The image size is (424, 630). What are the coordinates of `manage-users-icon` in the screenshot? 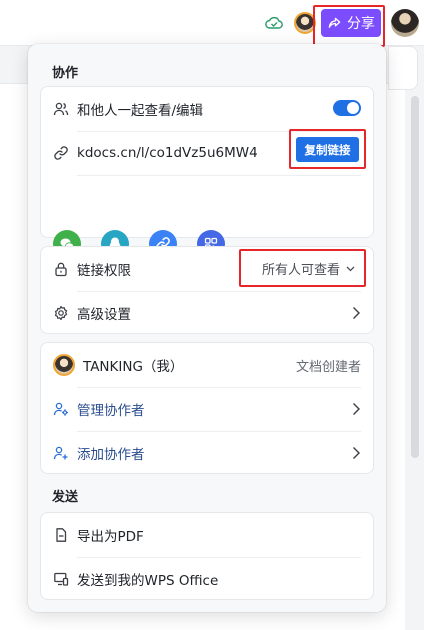 It's located at (60, 409).